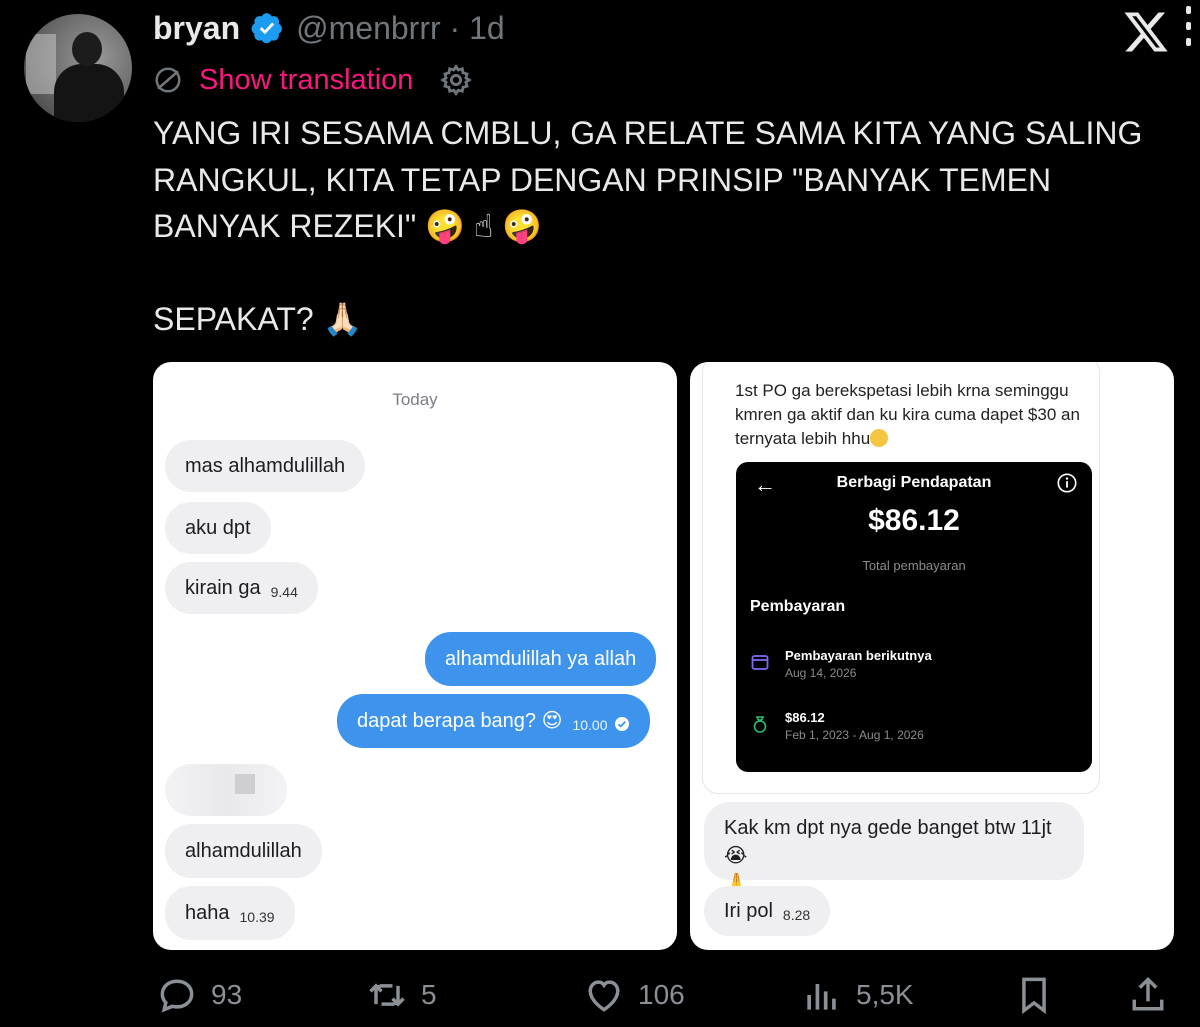  I want to click on earnings-title: Berbagi Pendapatan, so click(914, 482).